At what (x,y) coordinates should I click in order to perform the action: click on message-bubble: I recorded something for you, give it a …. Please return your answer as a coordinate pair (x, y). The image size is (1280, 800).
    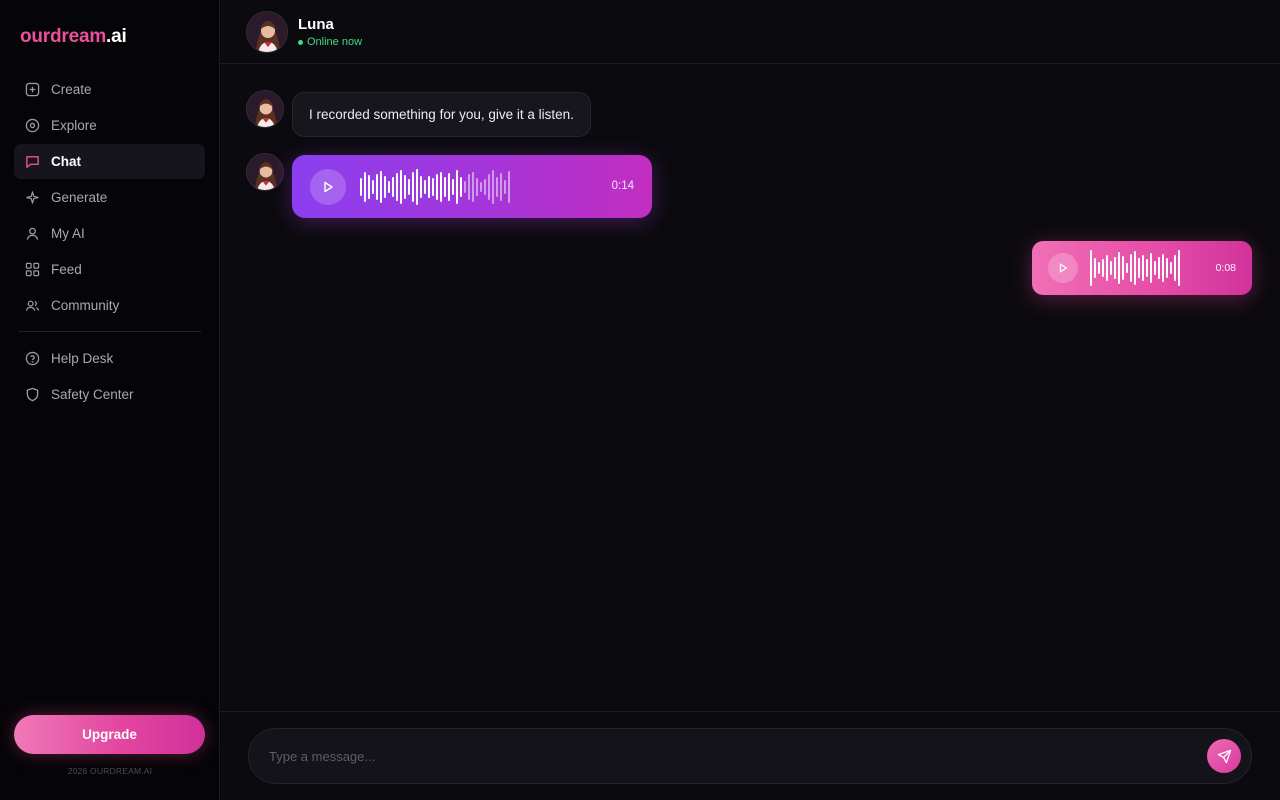
    Looking at the image, I should click on (441, 114).